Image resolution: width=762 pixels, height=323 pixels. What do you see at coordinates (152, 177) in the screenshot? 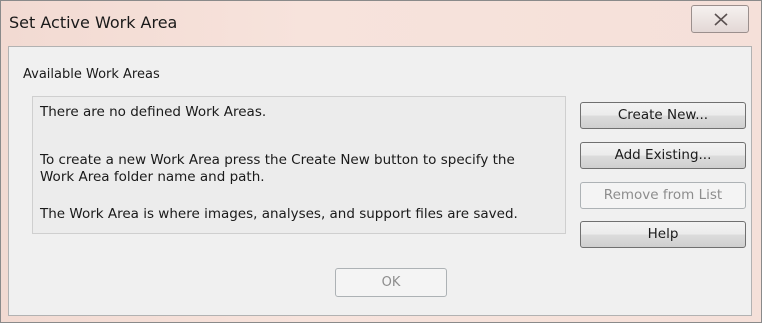
I see `create-instructions-line-2: Work Area folder name and path.` at bounding box center [152, 177].